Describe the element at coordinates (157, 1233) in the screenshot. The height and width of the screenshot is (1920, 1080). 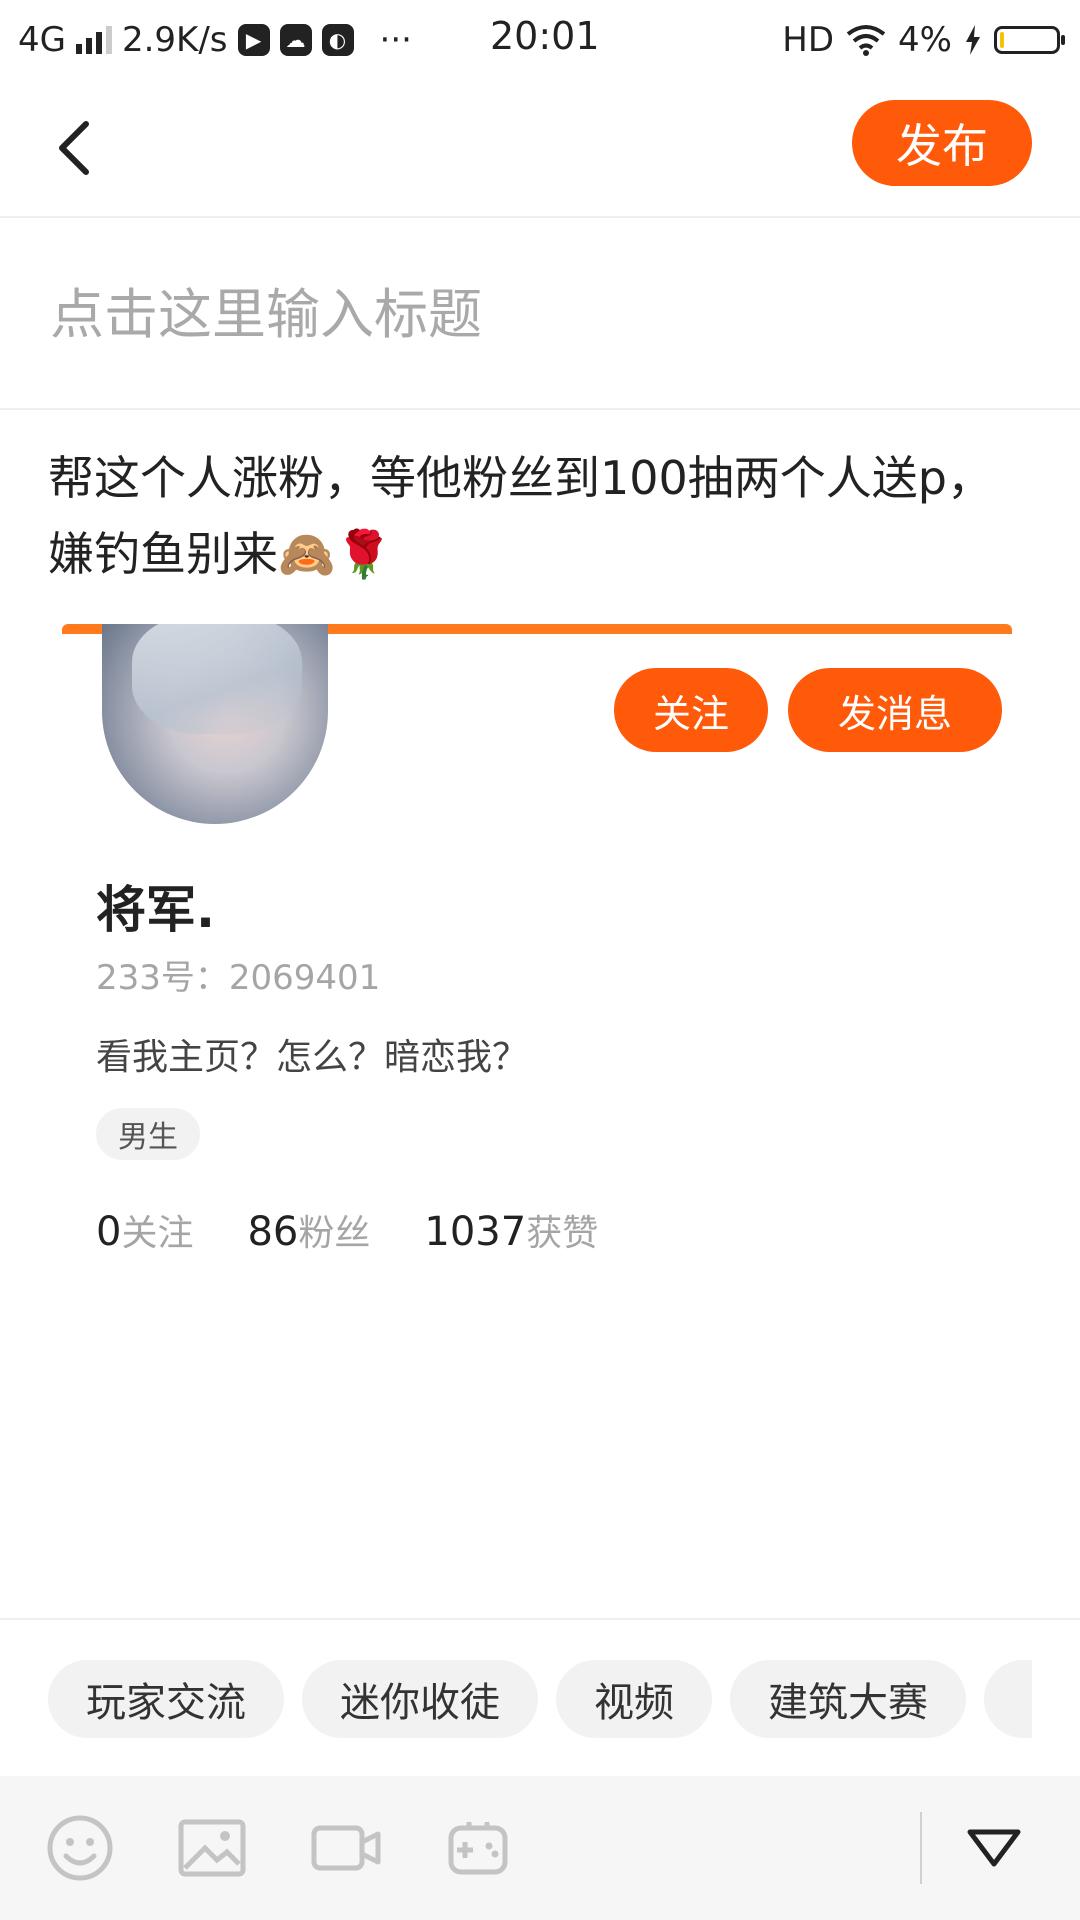
I see `stat-label: 关注` at that location.